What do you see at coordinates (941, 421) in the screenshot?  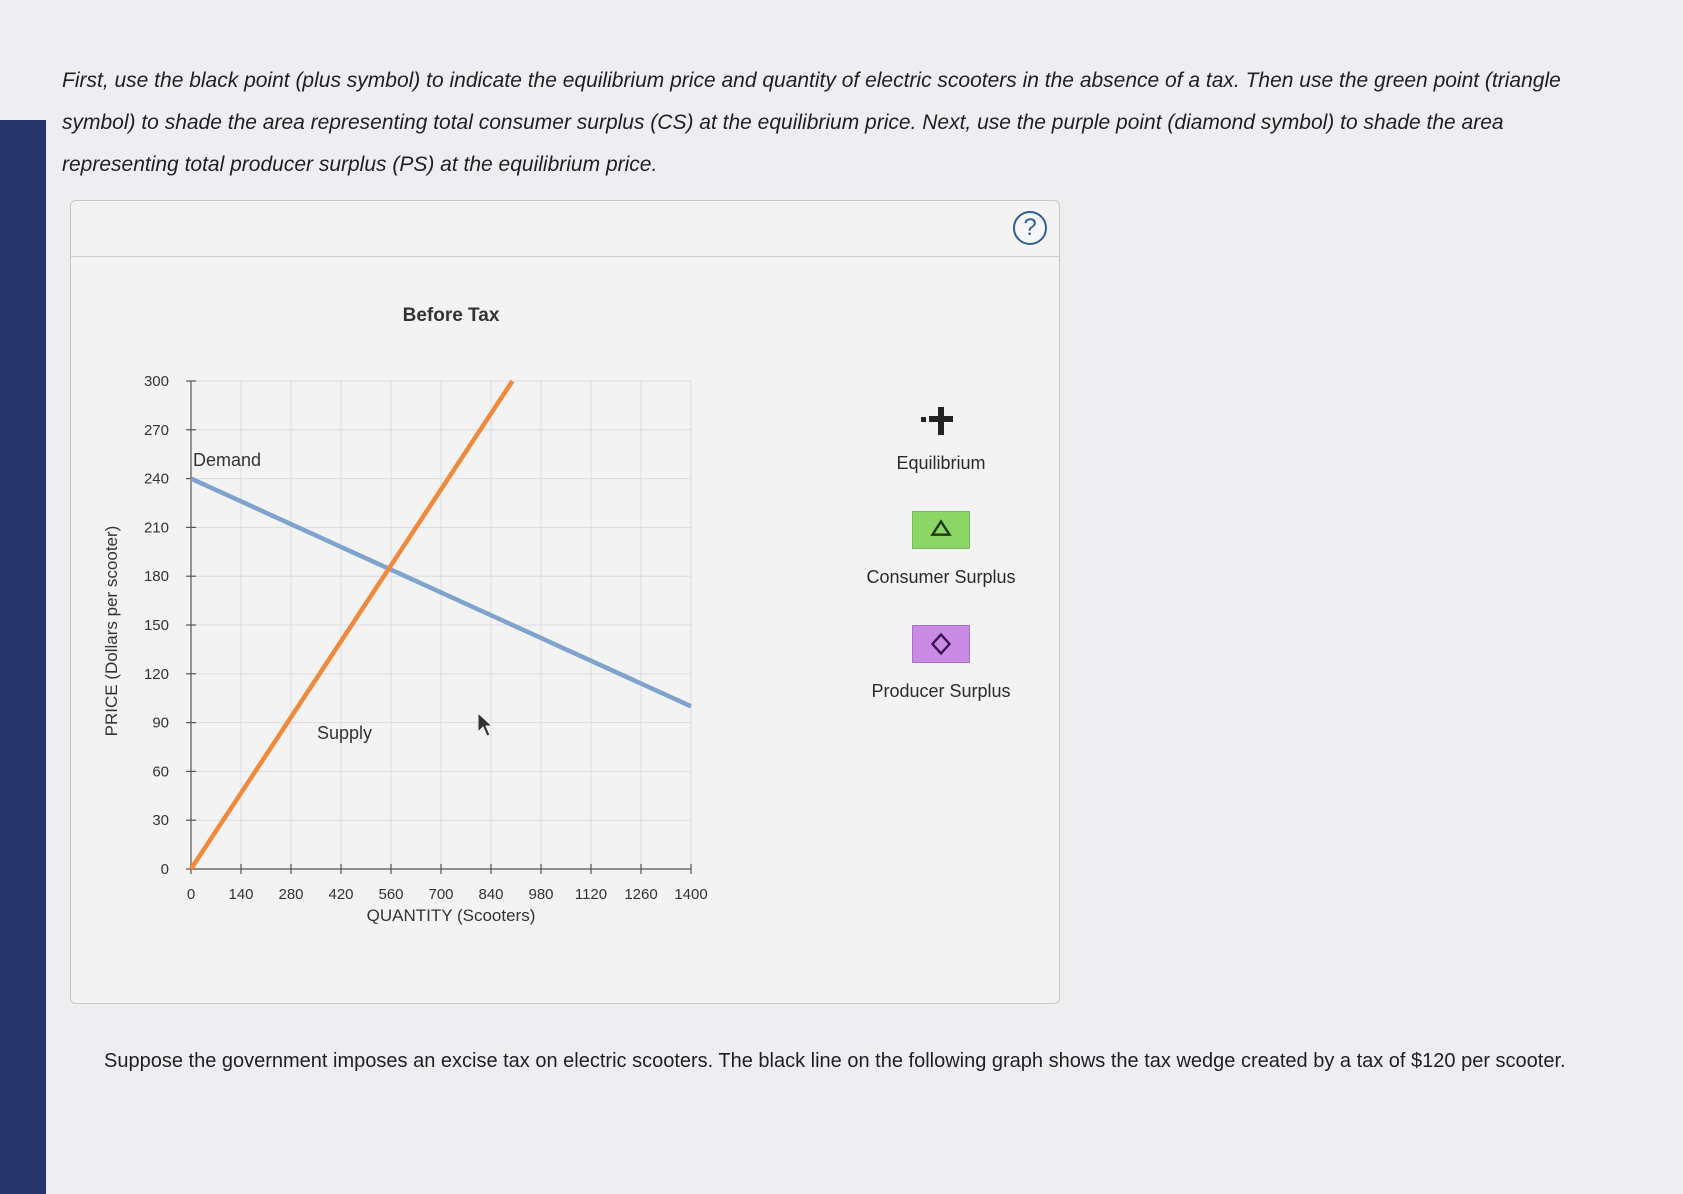 I see `plus-icon` at bounding box center [941, 421].